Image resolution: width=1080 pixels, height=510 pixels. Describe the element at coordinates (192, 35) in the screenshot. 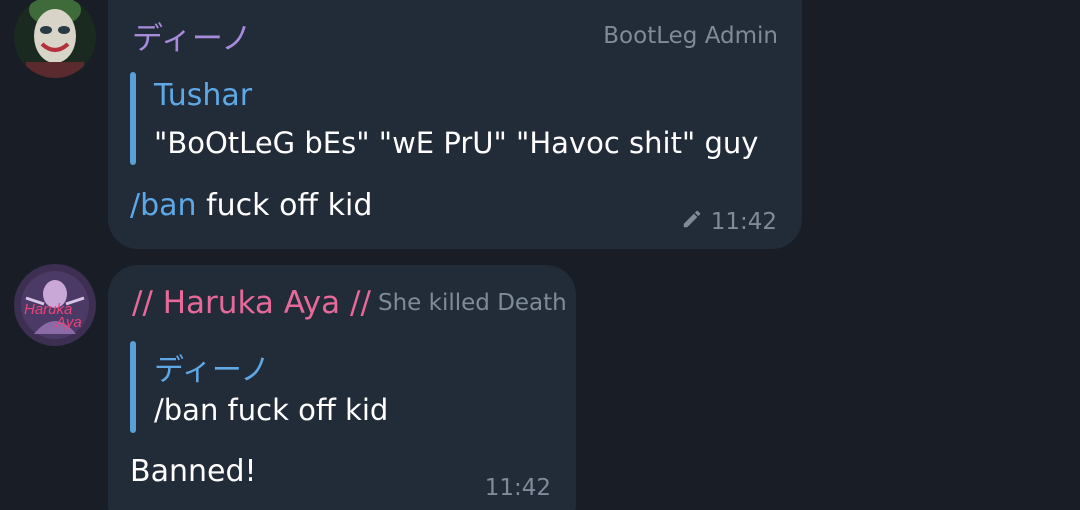

I see `sender-name: ディーノ` at that location.